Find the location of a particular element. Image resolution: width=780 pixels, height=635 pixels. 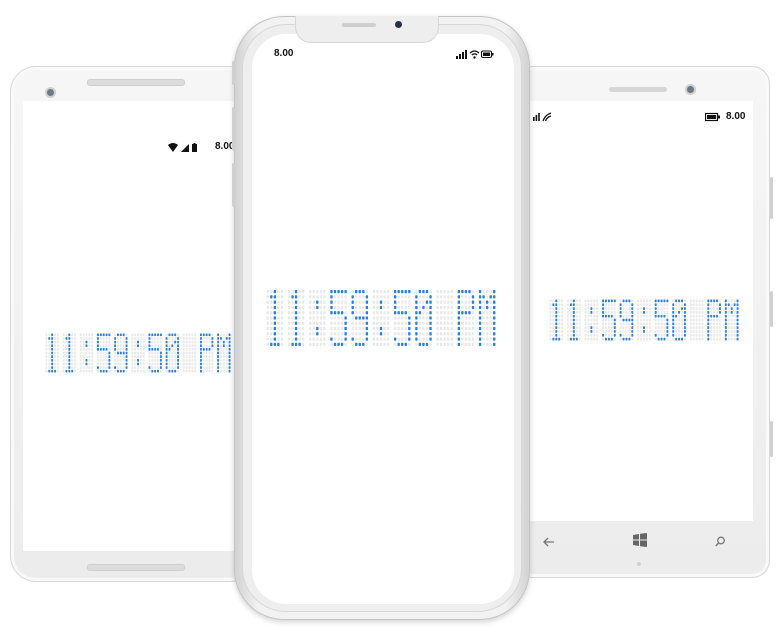

search-icon is located at coordinates (720, 541).